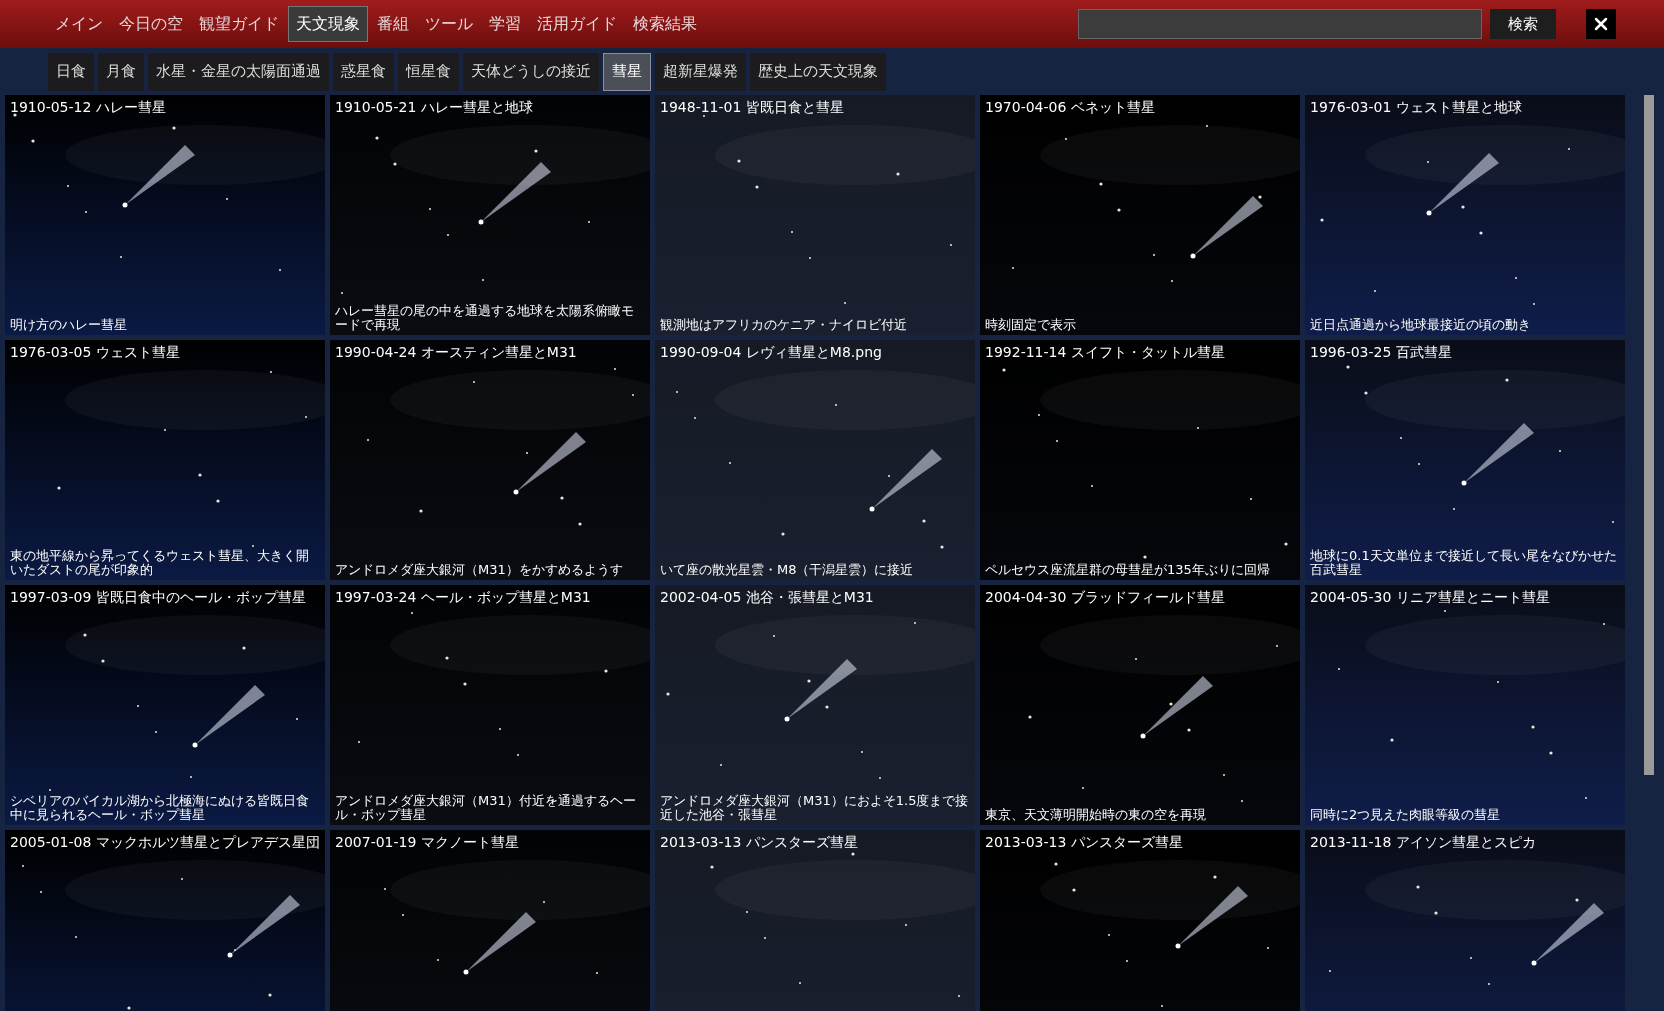 The width and height of the screenshot is (1664, 1011). Describe the element at coordinates (1430, 597) in the screenshot. I see `card-title: 2004-05-30 リニア彗星とニート彗星` at that location.